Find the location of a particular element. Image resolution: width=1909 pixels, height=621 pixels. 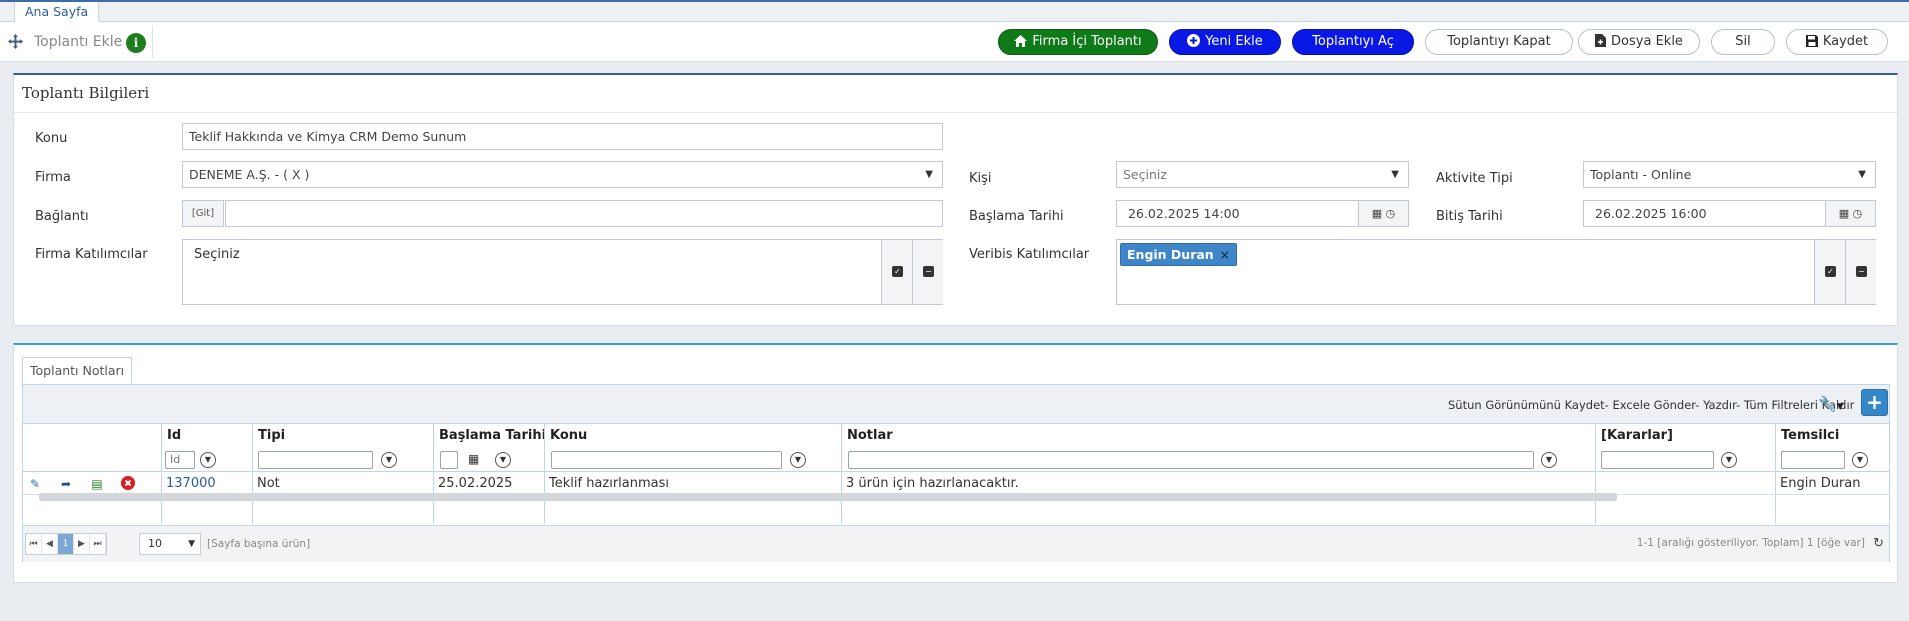

baslama-tarihi-filter-input is located at coordinates (449, 460).